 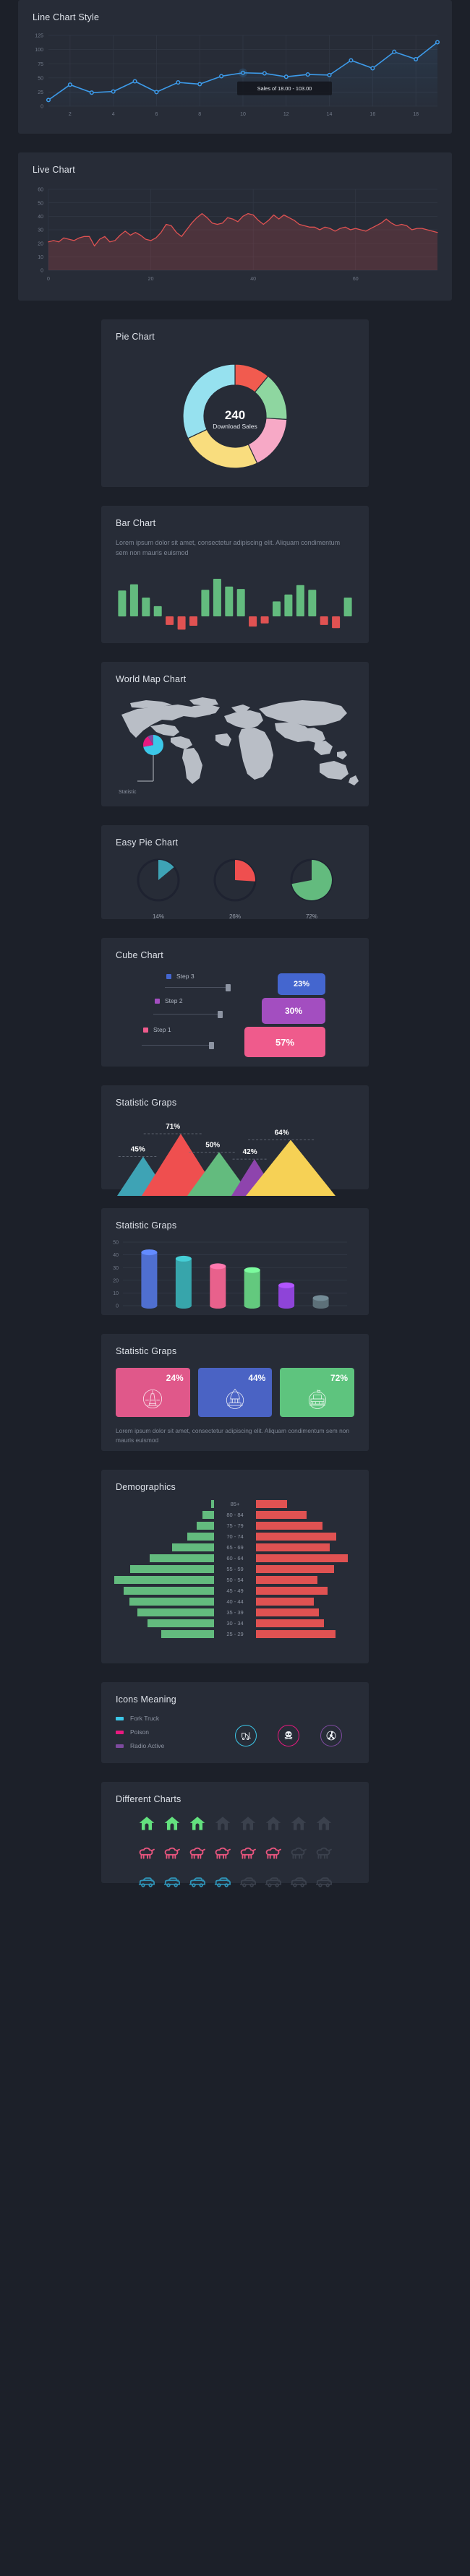 I want to click on svg-text: 42%, so click(x=250, y=1152).